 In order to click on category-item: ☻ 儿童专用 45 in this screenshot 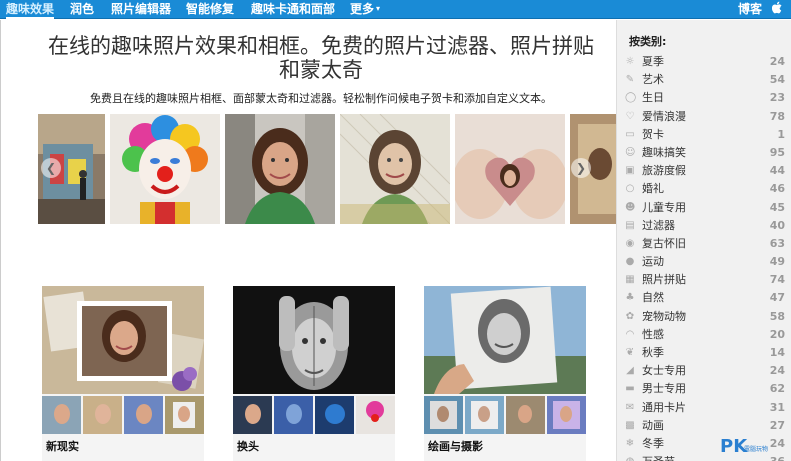, I will do `click(705, 208)`.